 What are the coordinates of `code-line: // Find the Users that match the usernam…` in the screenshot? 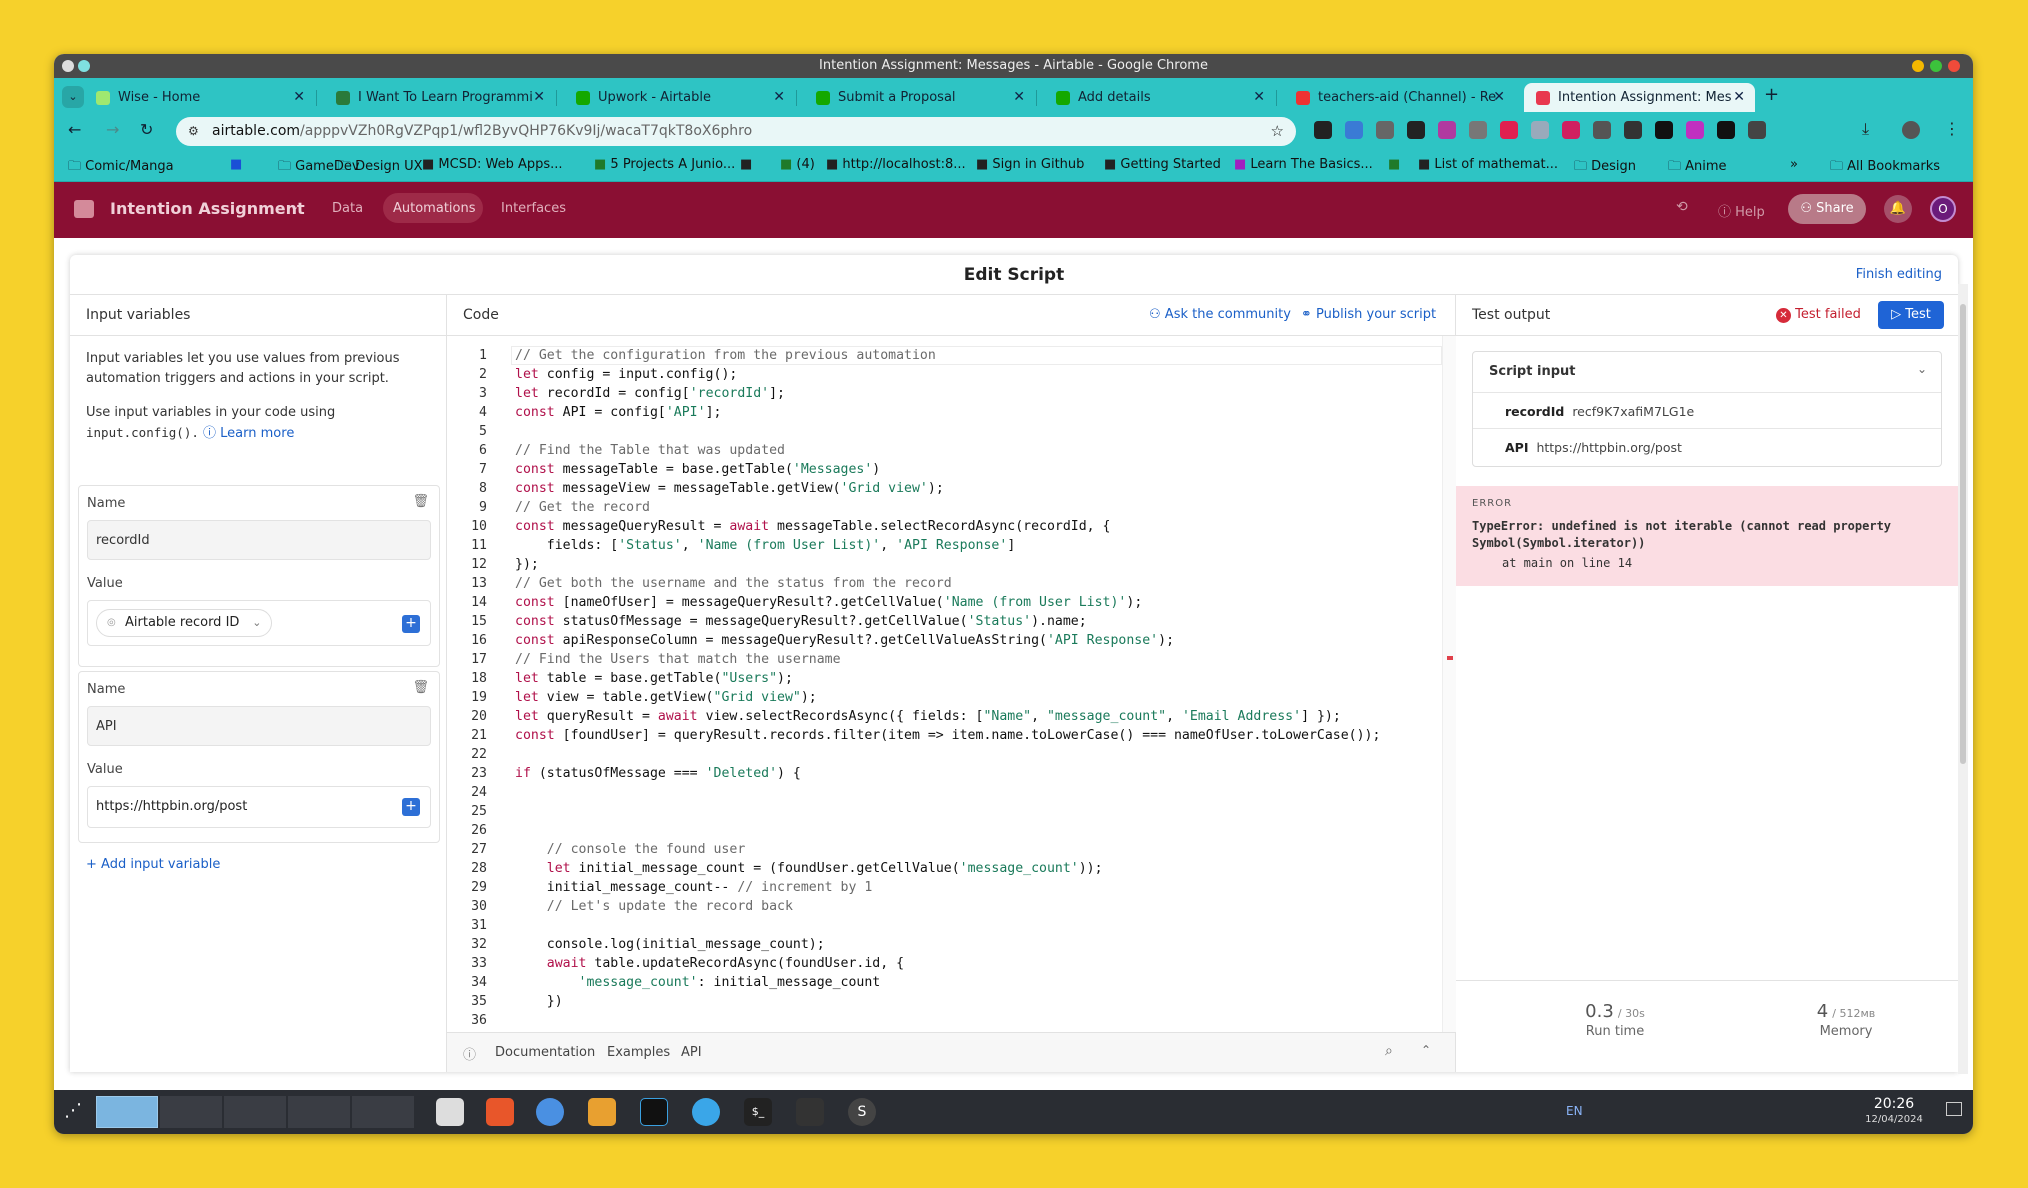 It's located at (678, 659).